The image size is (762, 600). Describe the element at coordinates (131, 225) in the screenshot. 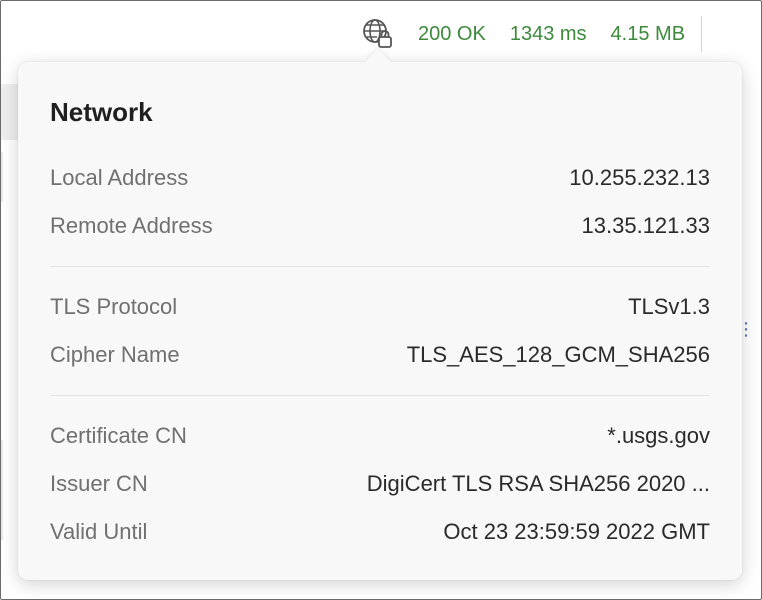

I see `row-label: Remote Address` at that location.